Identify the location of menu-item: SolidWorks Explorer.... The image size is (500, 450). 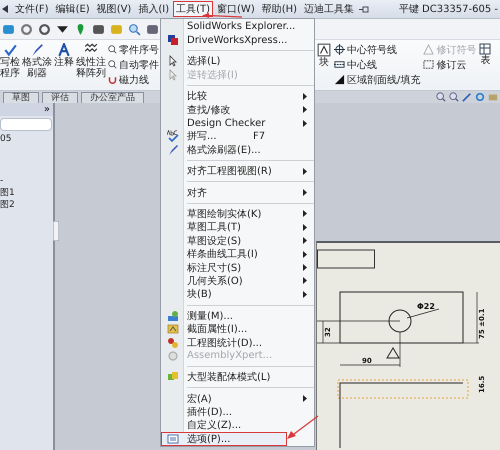
(237, 27).